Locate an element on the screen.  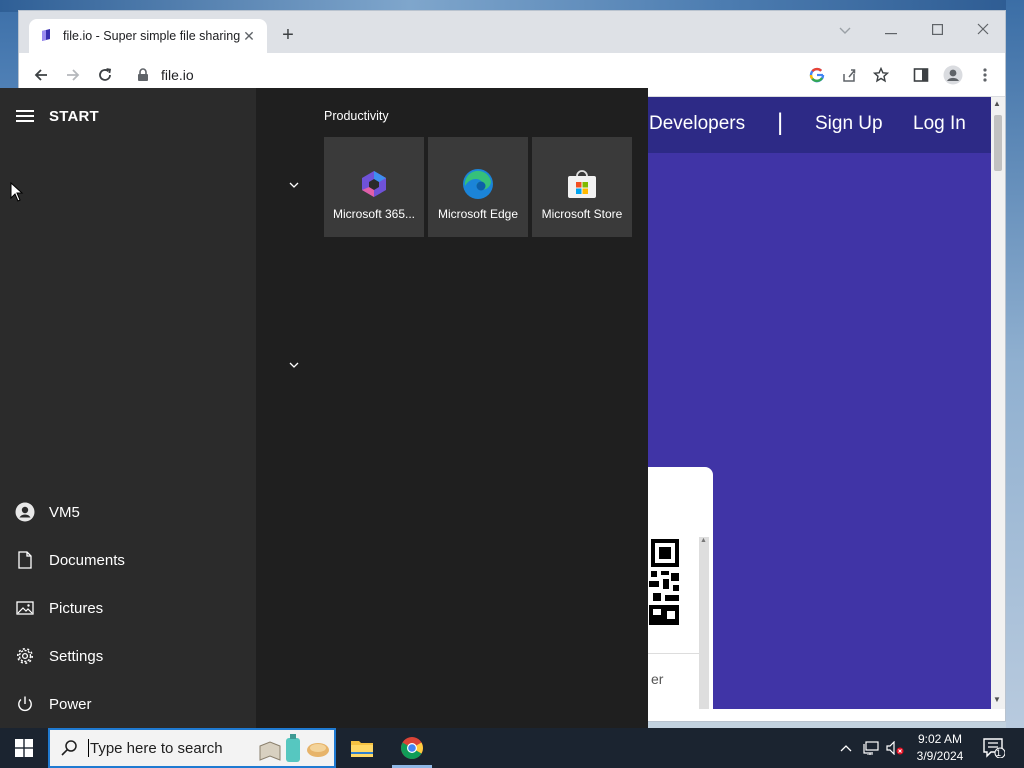
start-item-label: Settings is located at coordinates (76, 656).